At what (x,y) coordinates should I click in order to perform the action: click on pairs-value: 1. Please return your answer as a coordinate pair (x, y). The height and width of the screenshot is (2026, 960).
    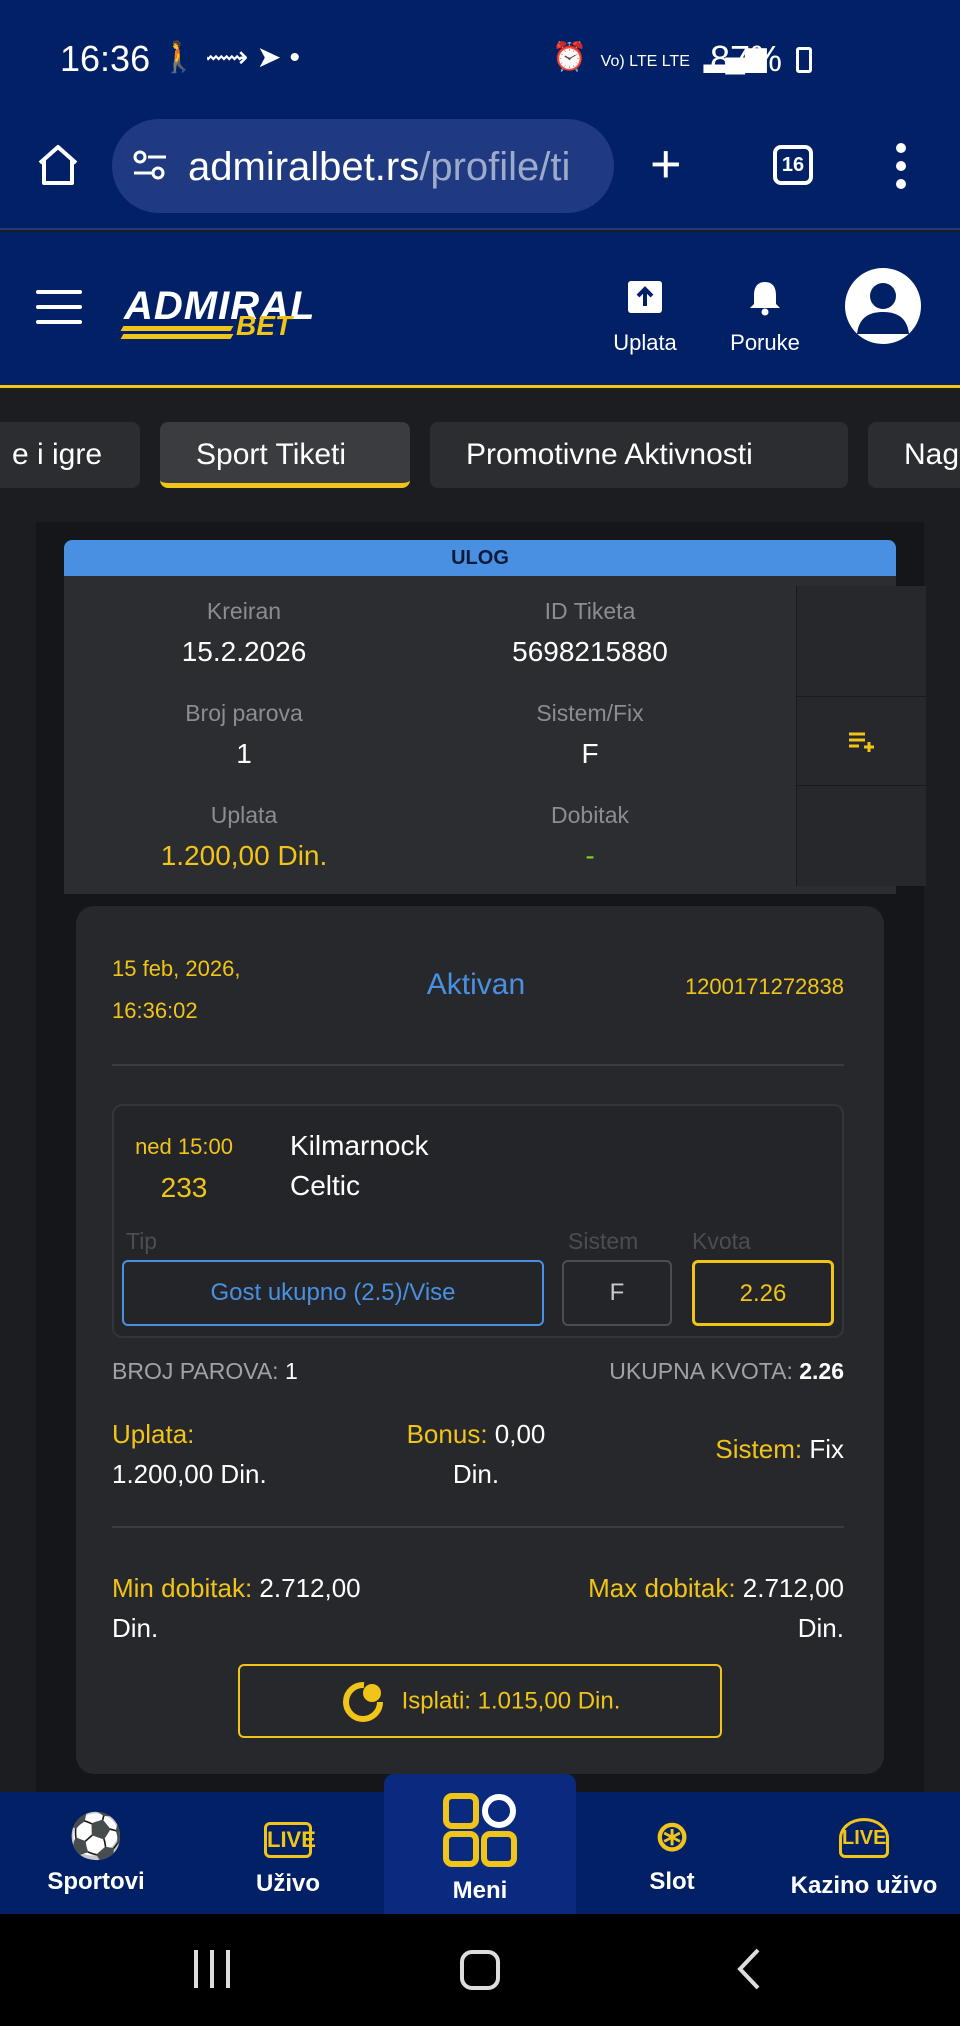
    Looking at the image, I should click on (244, 753).